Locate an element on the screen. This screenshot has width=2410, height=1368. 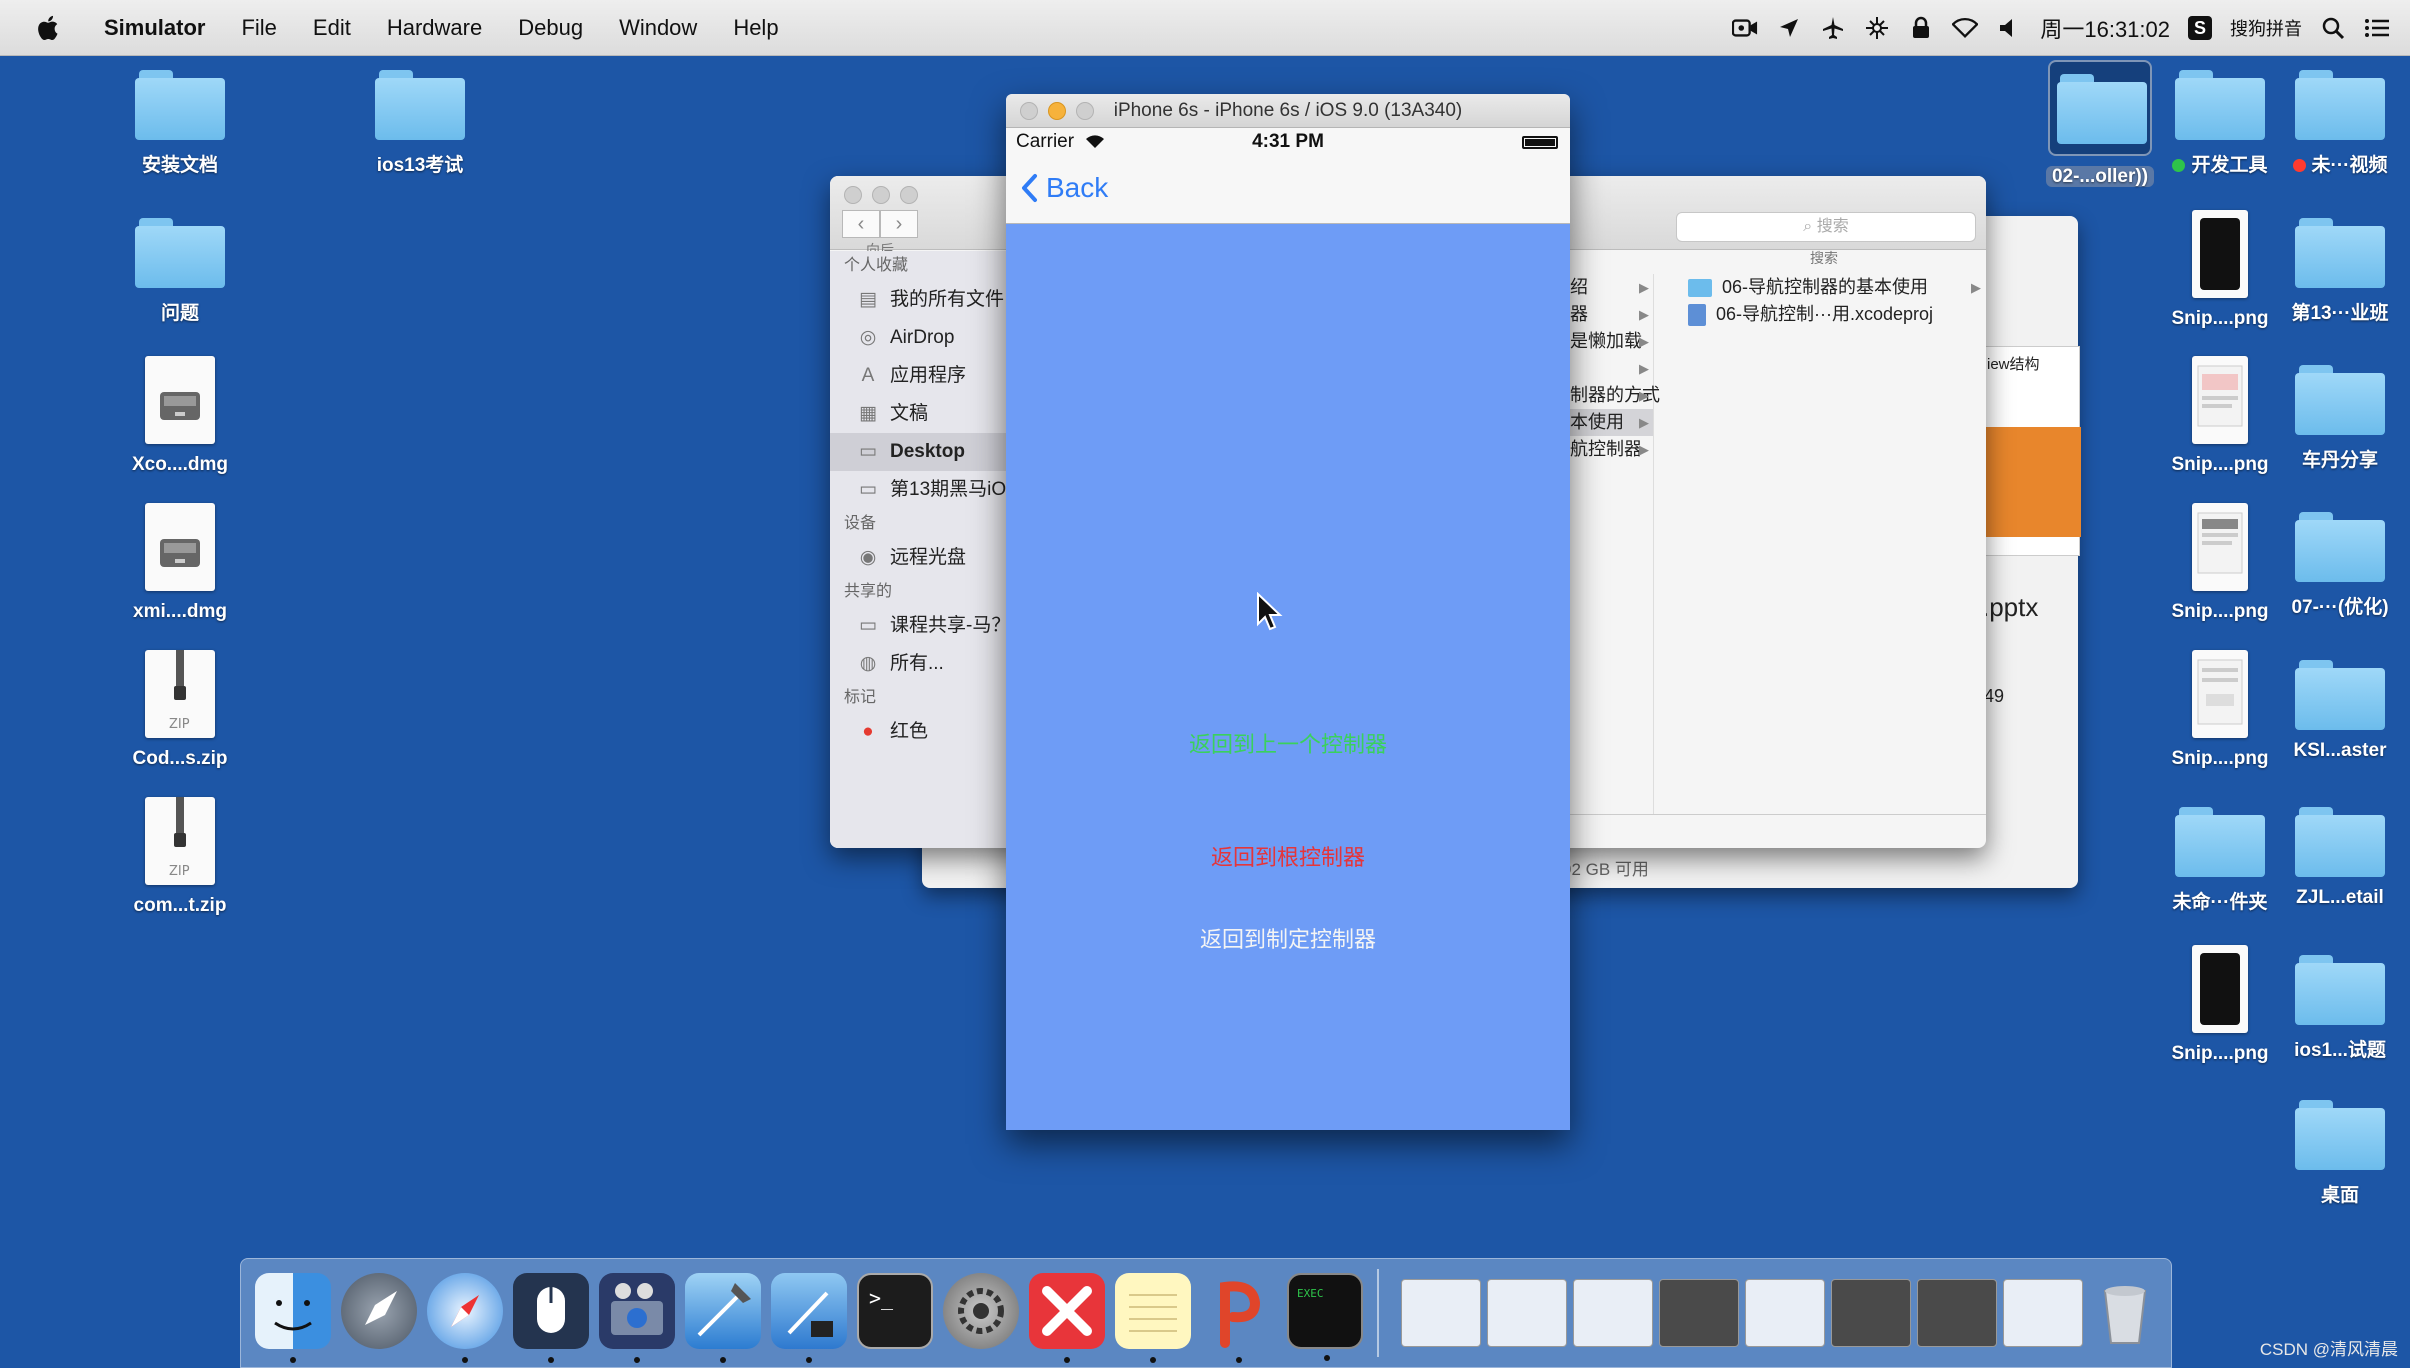
desktop-folder-problems: 问题 is located at coordinates (180, 271).